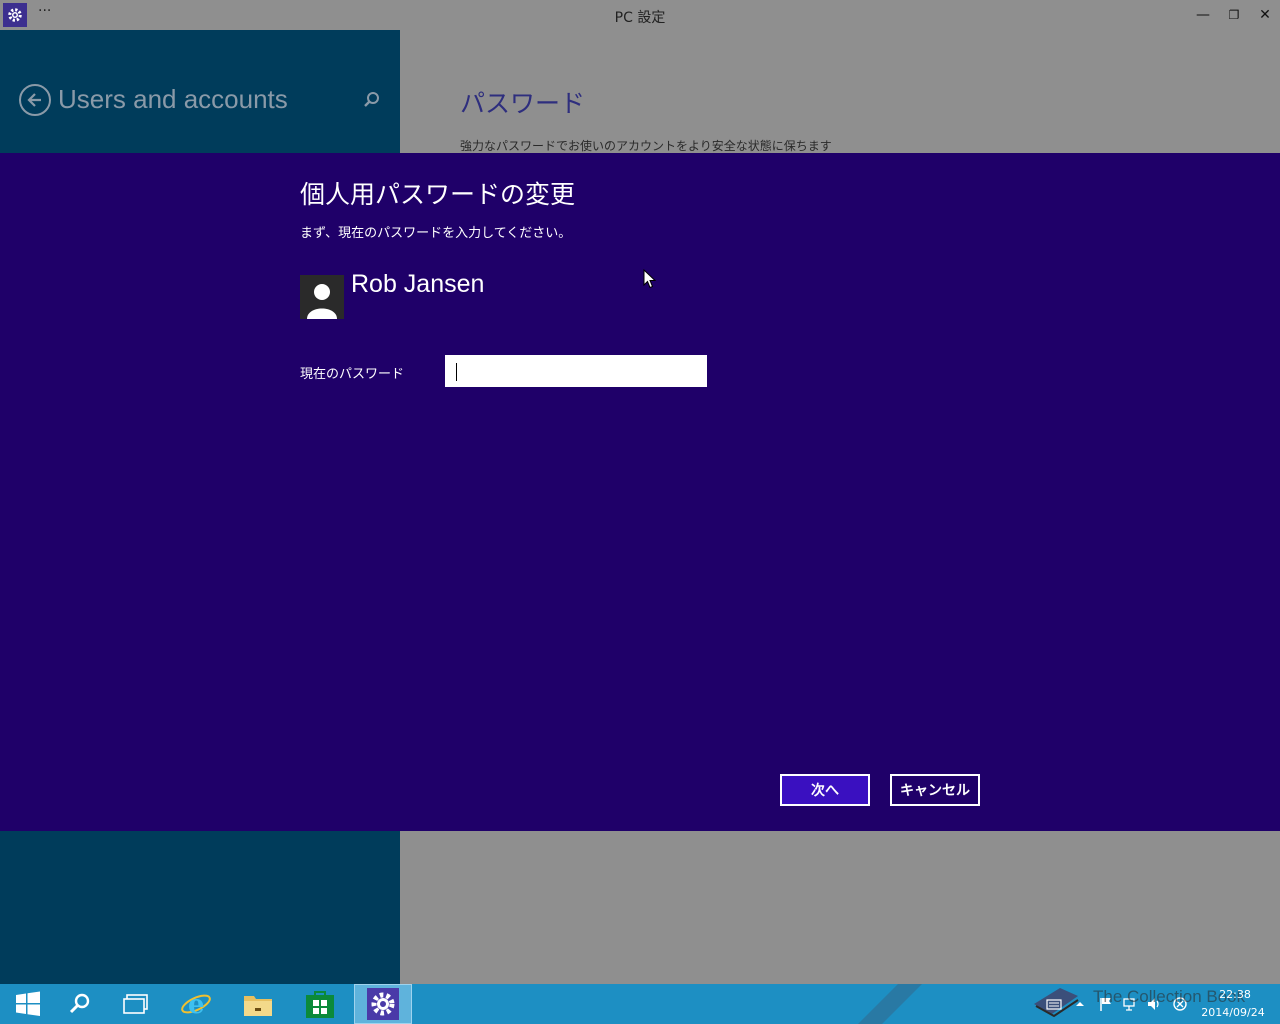  Describe the element at coordinates (576, 371) in the screenshot. I see `current-password-input` at that location.